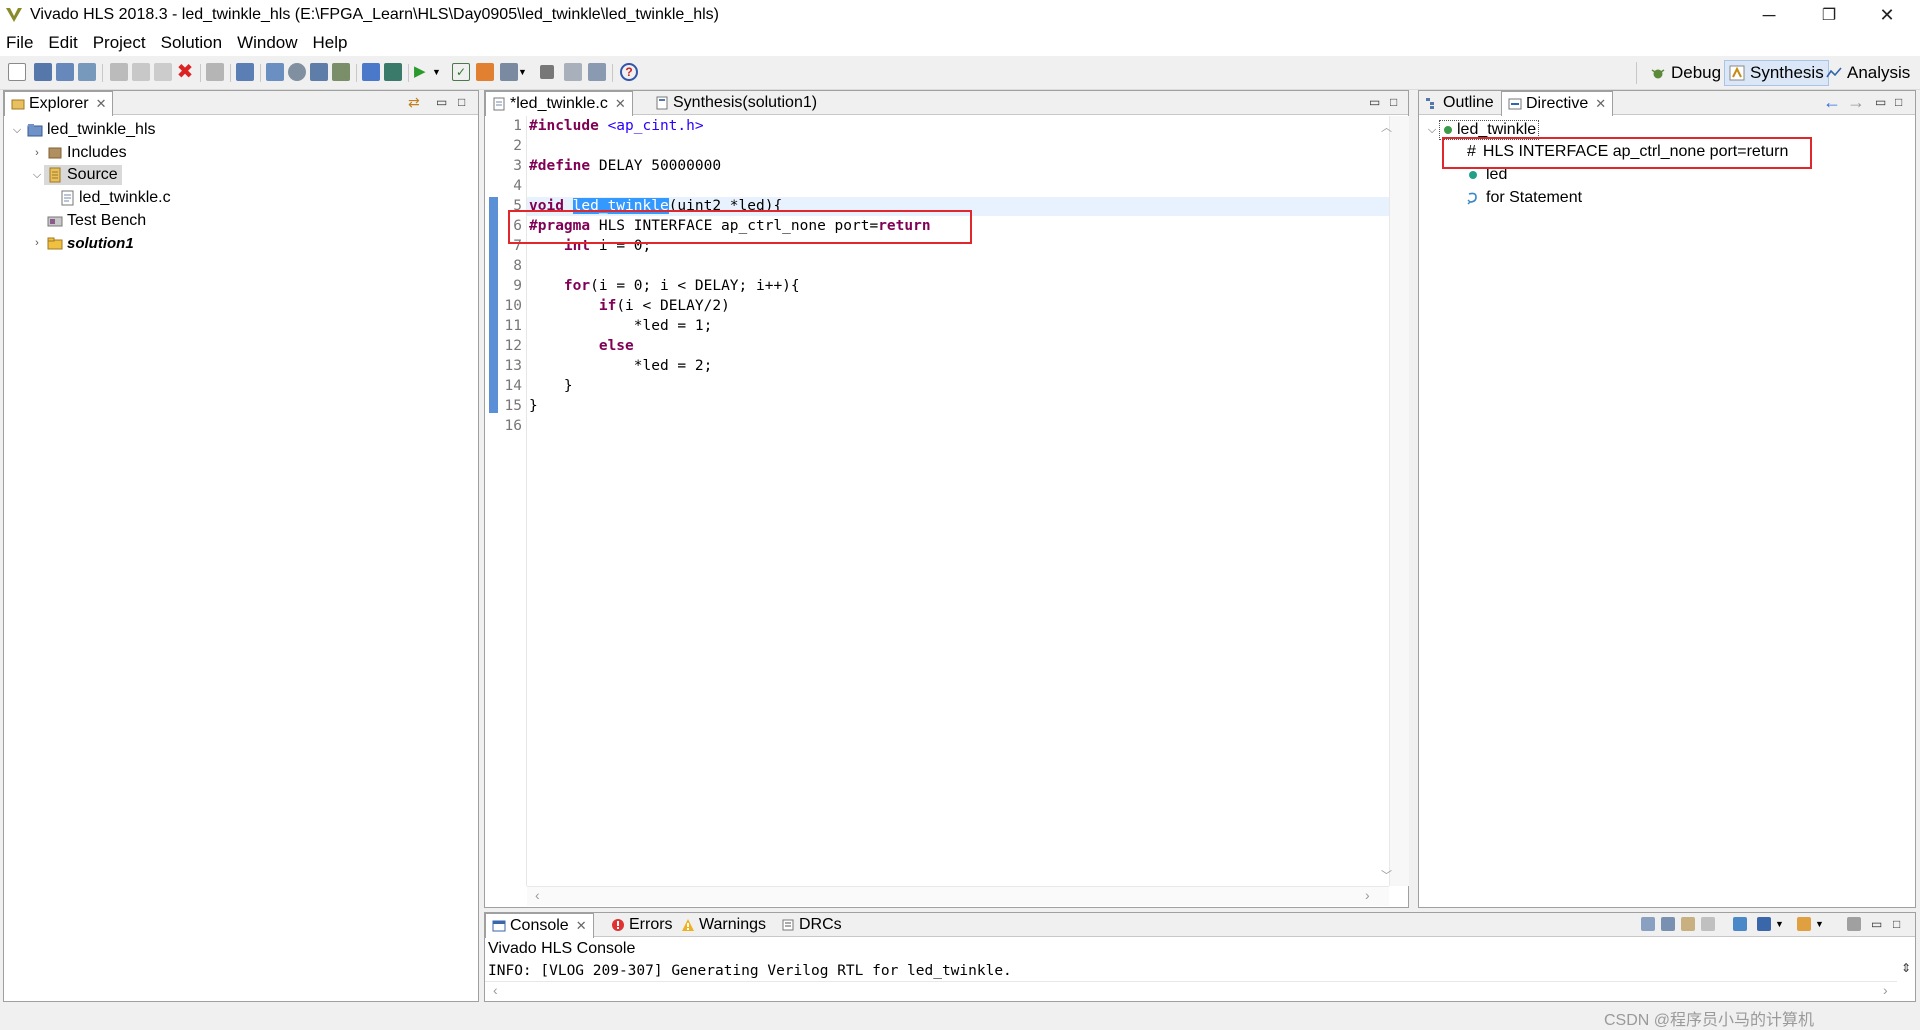  I want to click on display-console-icon, so click(1764, 924).